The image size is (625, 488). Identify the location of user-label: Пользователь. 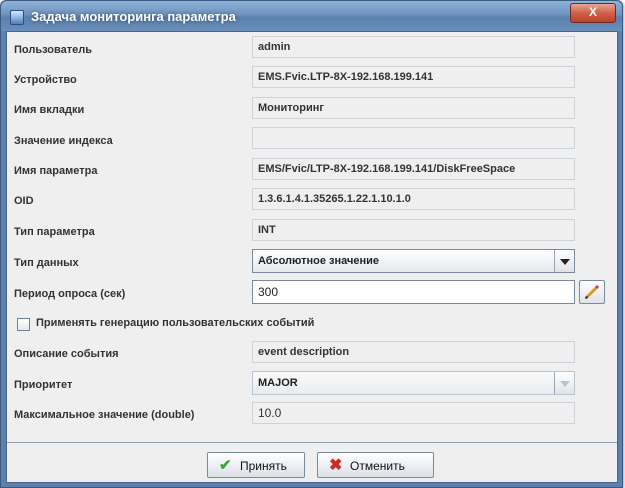
(53, 50).